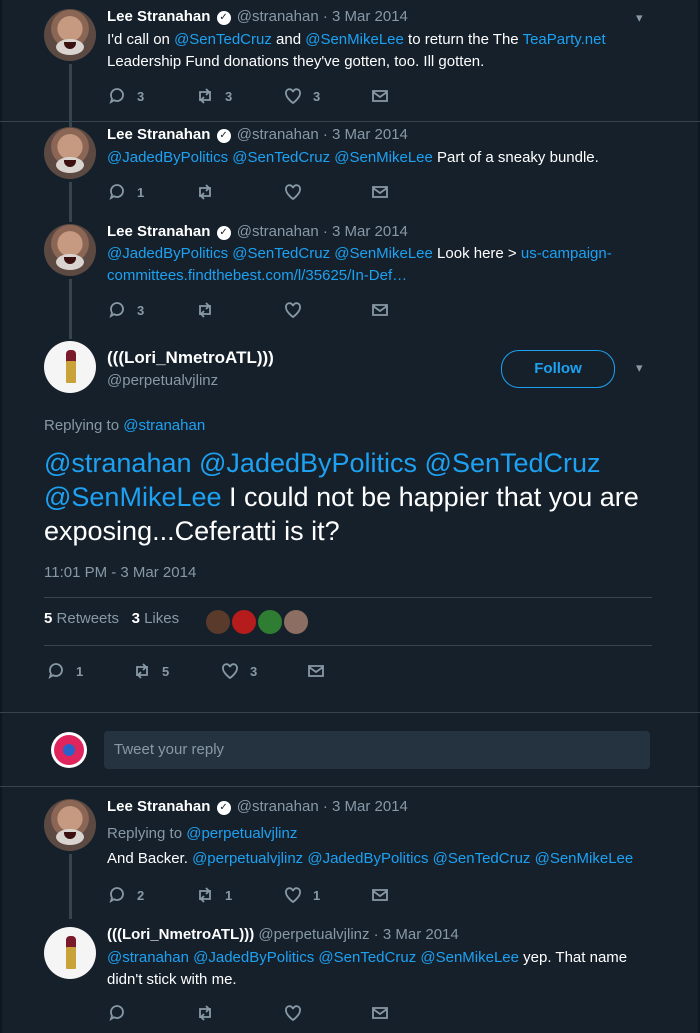 This screenshot has width=700, height=1033. What do you see at coordinates (278, 806) in the screenshot?
I see `author-handle: @stranahan` at bounding box center [278, 806].